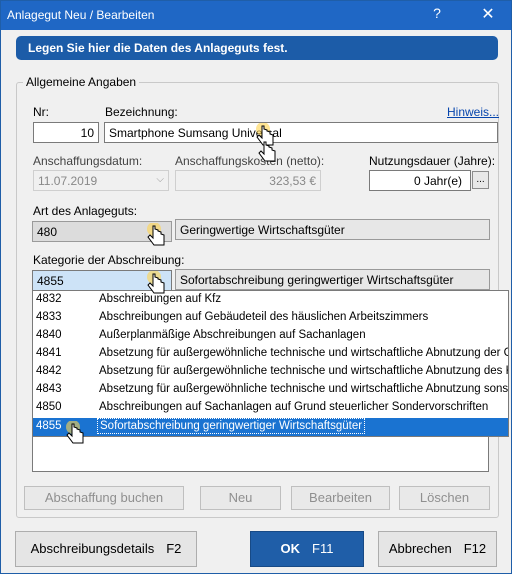 The image size is (512, 574). What do you see at coordinates (307, 549) in the screenshot?
I see `ok-button: OK F11` at bounding box center [307, 549].